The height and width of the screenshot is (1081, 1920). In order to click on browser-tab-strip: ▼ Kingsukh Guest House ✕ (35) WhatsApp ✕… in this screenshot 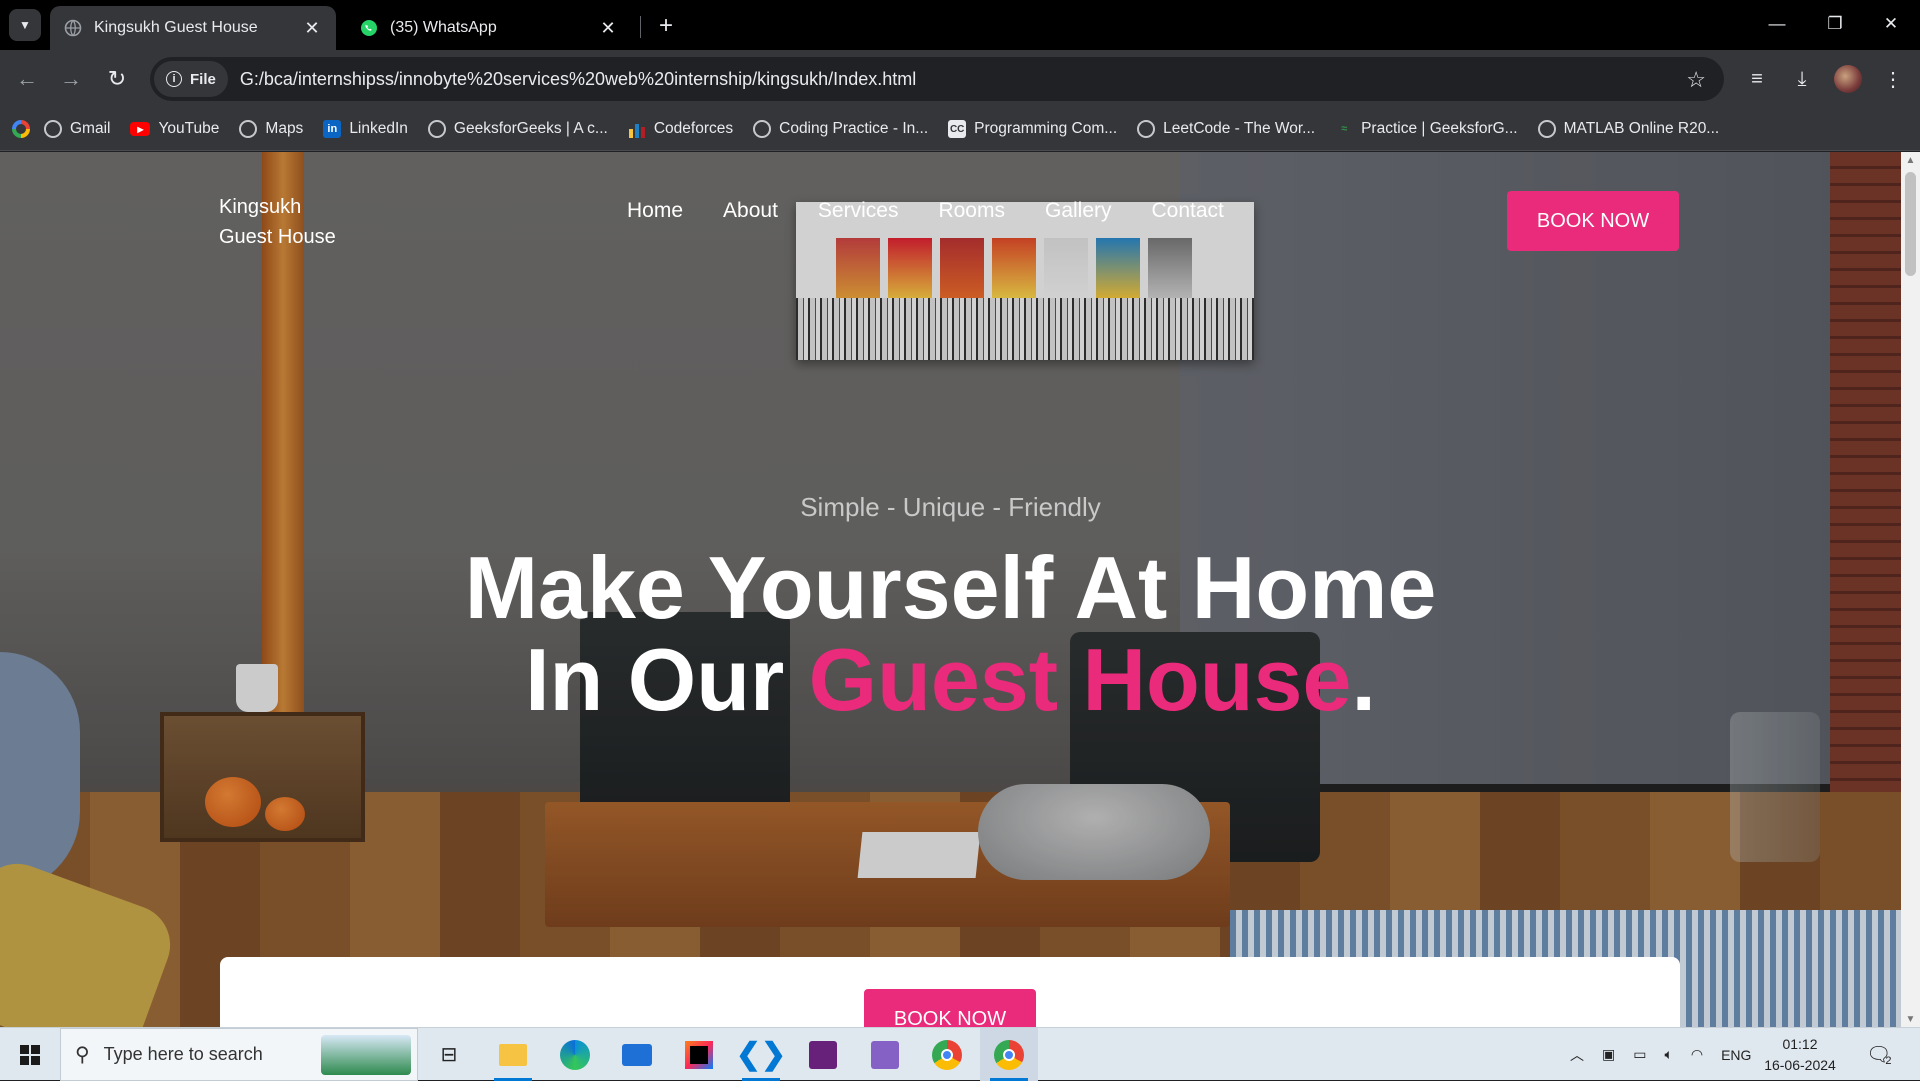, I will do `click(960, 25)`.